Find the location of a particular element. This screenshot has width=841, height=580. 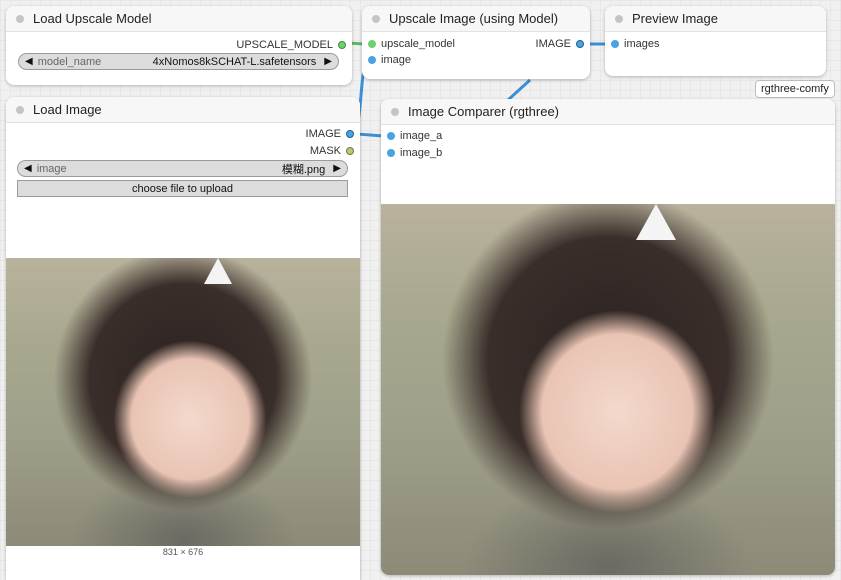

input-image: image is located at coordinates (389, 60).